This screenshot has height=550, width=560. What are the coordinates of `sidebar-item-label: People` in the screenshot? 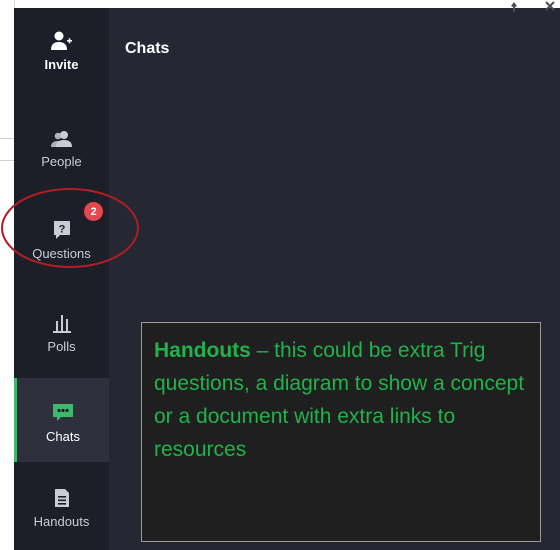 It's located at (61, 161).